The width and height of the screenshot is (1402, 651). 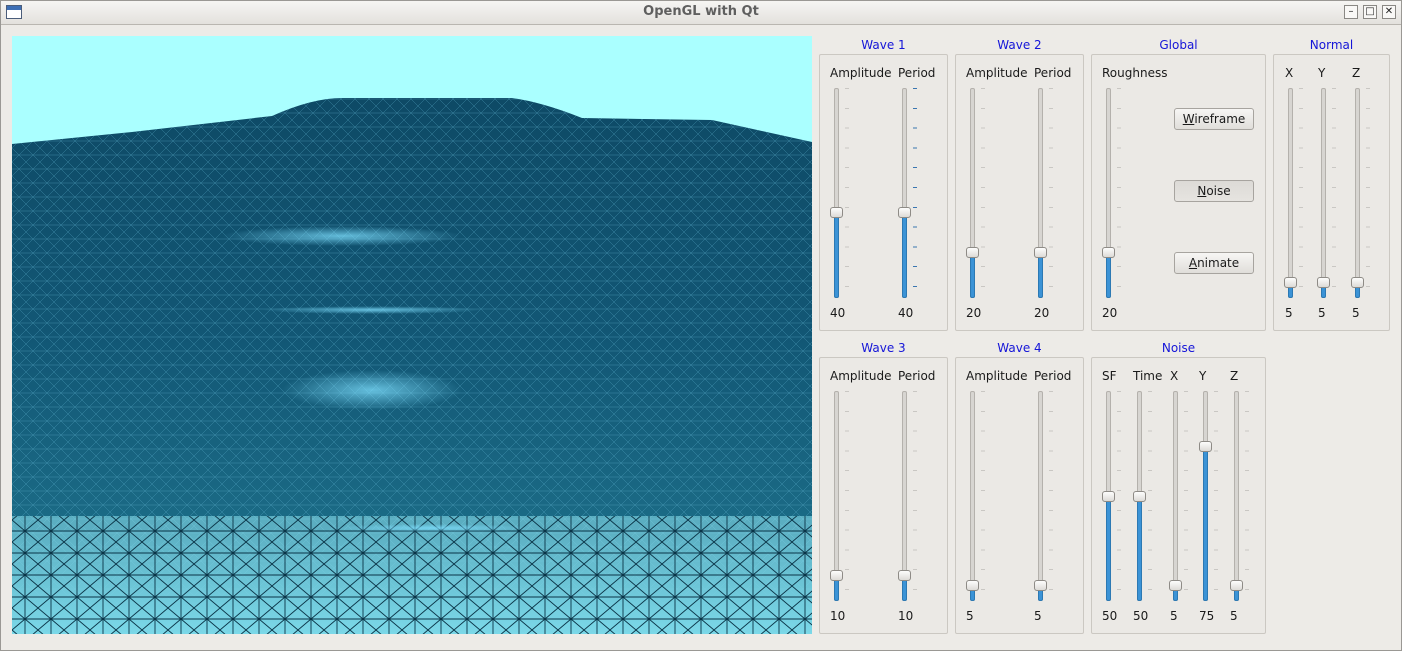 What do you see at coordinates (1188, 119) in the screenshot?
I see `wireframe-mnemonic: W` at bounding box center [1188, 119].